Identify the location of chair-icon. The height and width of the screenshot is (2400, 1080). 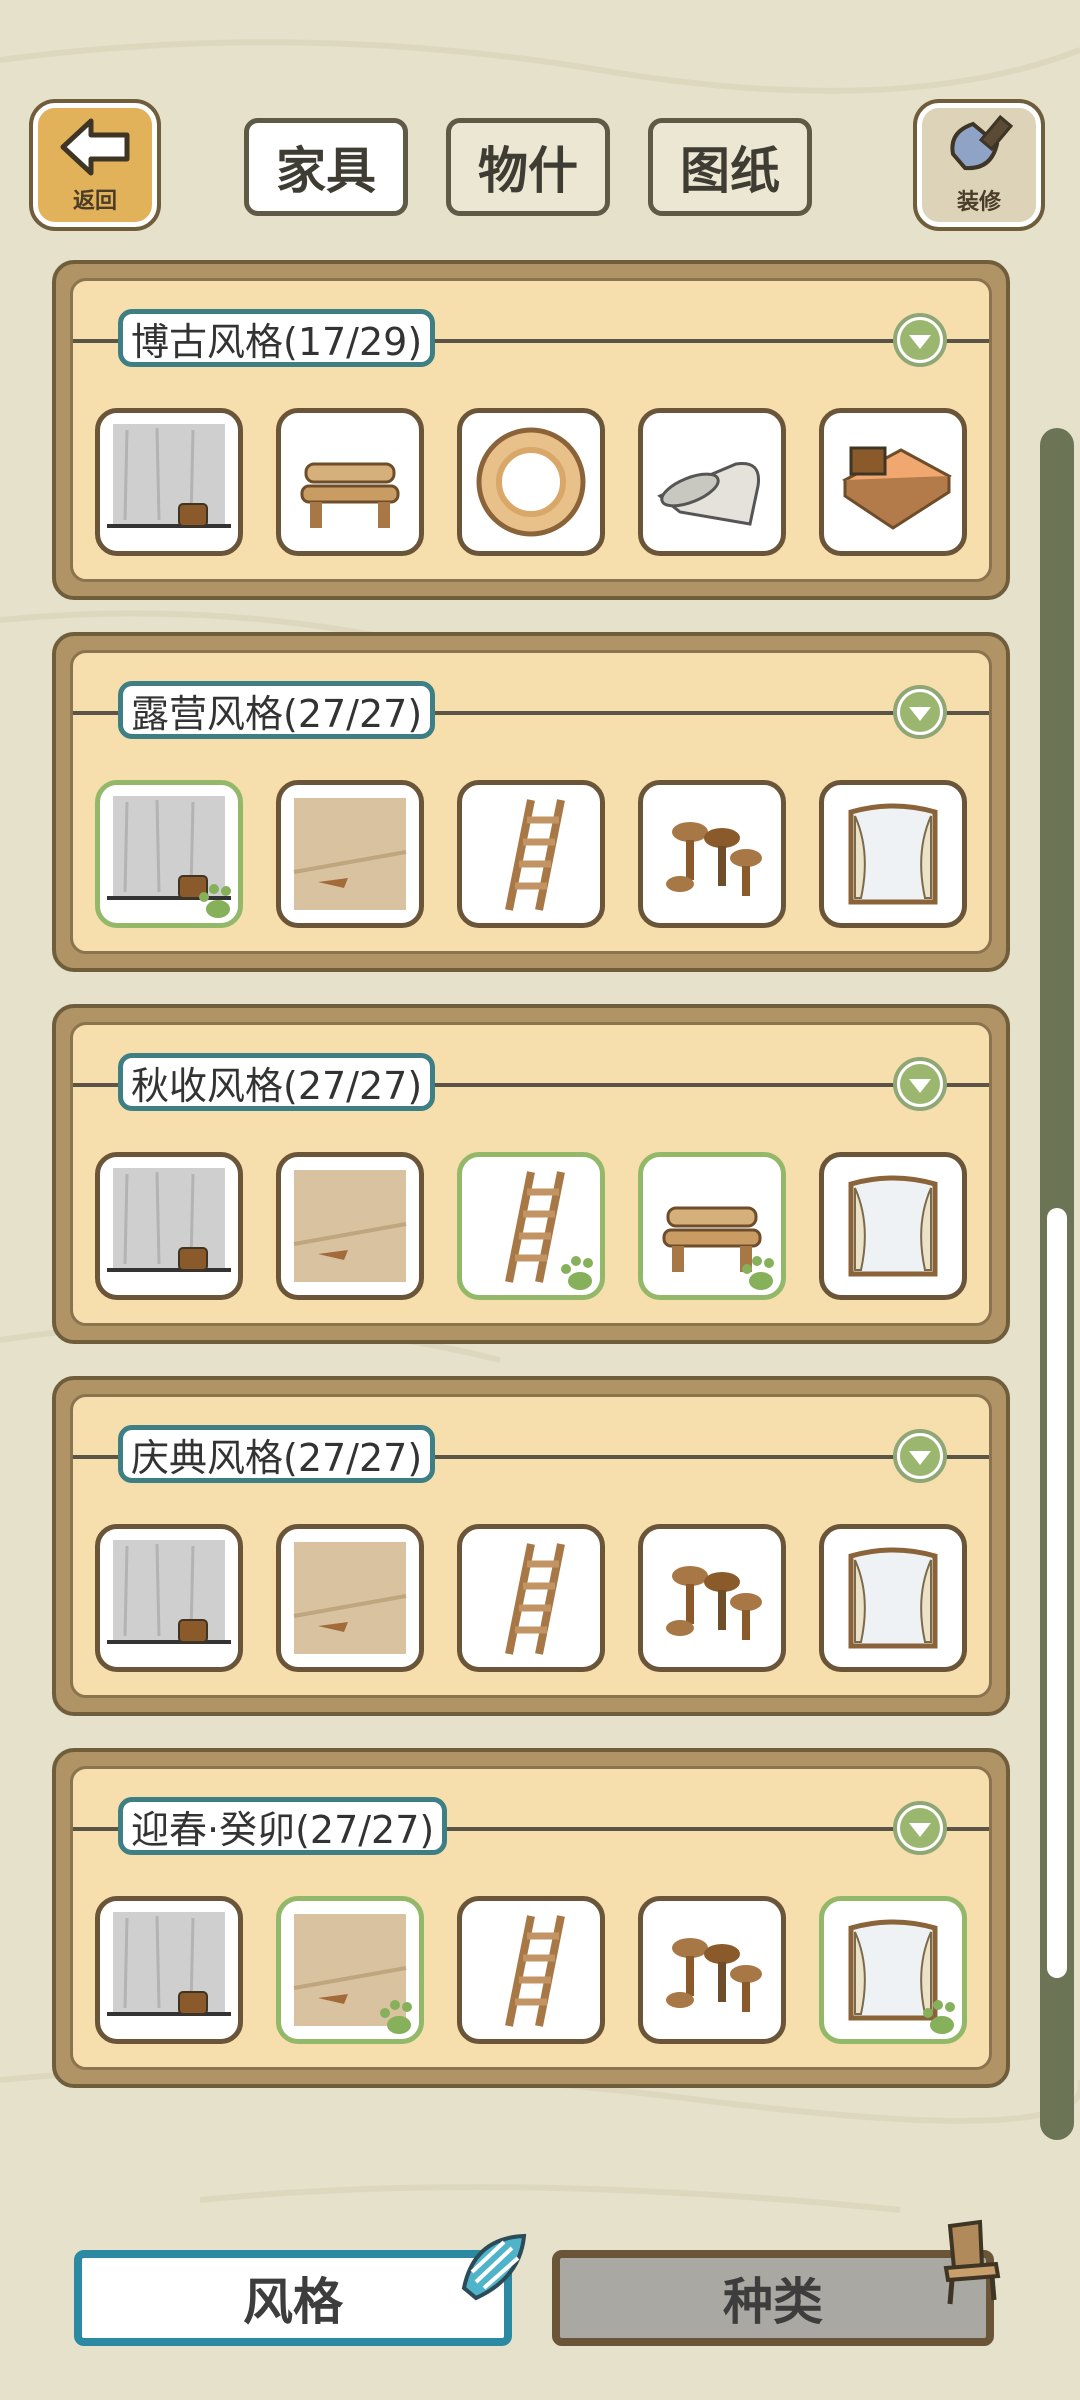
(972, 2262).